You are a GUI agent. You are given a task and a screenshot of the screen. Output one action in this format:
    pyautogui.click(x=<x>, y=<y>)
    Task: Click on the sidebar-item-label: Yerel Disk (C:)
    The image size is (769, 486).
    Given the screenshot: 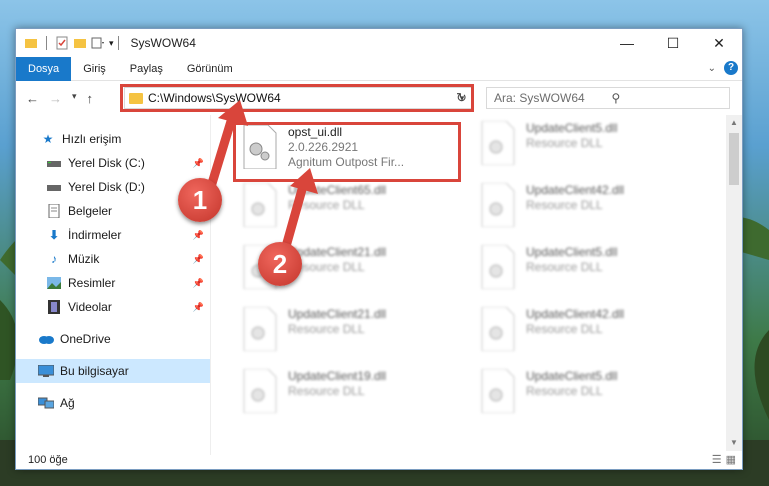 What is the action you would take?
    pyautogui.click(x=106, y=163)
    